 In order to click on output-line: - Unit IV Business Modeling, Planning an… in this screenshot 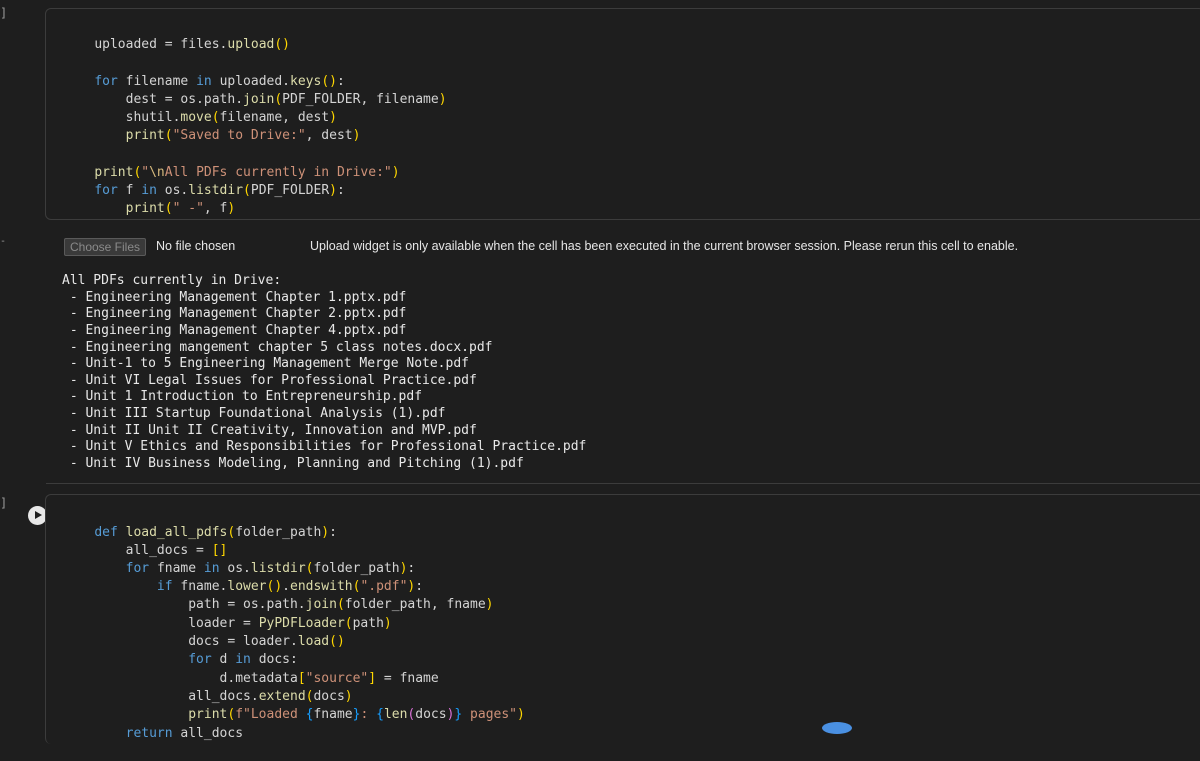, I will do `click(293, 463)`.